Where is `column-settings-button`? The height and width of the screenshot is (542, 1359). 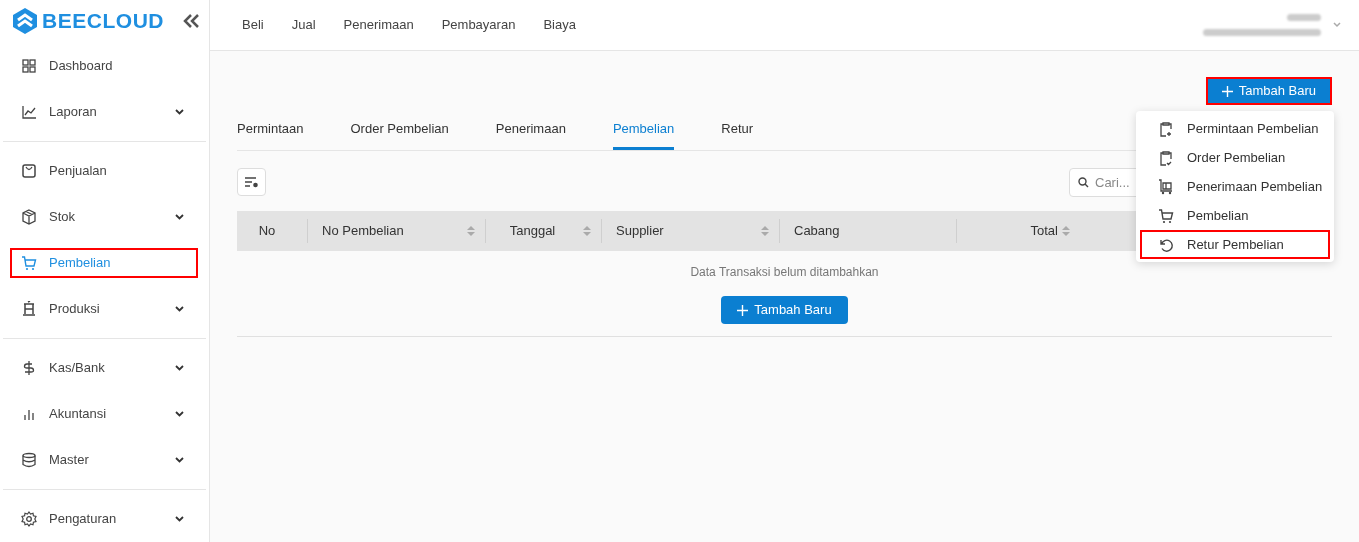 column-settings-button is located at coordinates (251, 182).